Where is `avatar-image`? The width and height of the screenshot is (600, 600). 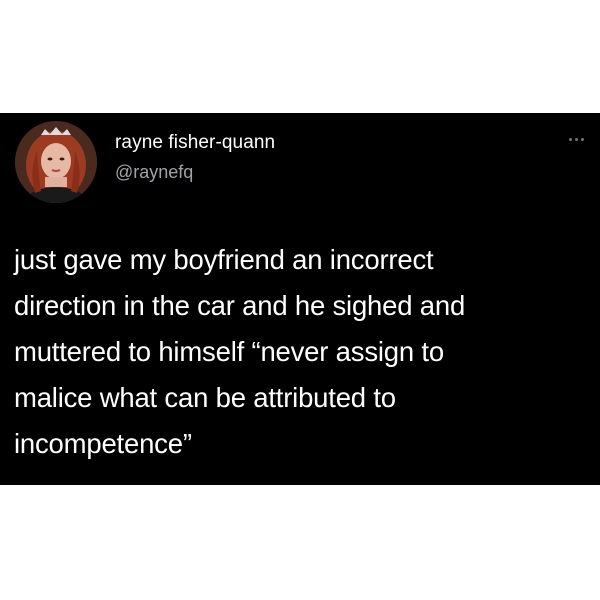
avatar-image is located at coordinates (56, 162).